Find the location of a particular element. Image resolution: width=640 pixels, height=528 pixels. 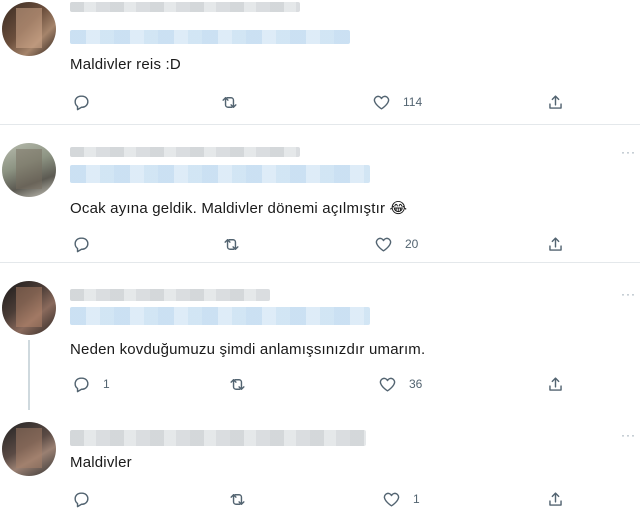

tweet-text: Maldivler reis :D is located at coordinates (125, 64).